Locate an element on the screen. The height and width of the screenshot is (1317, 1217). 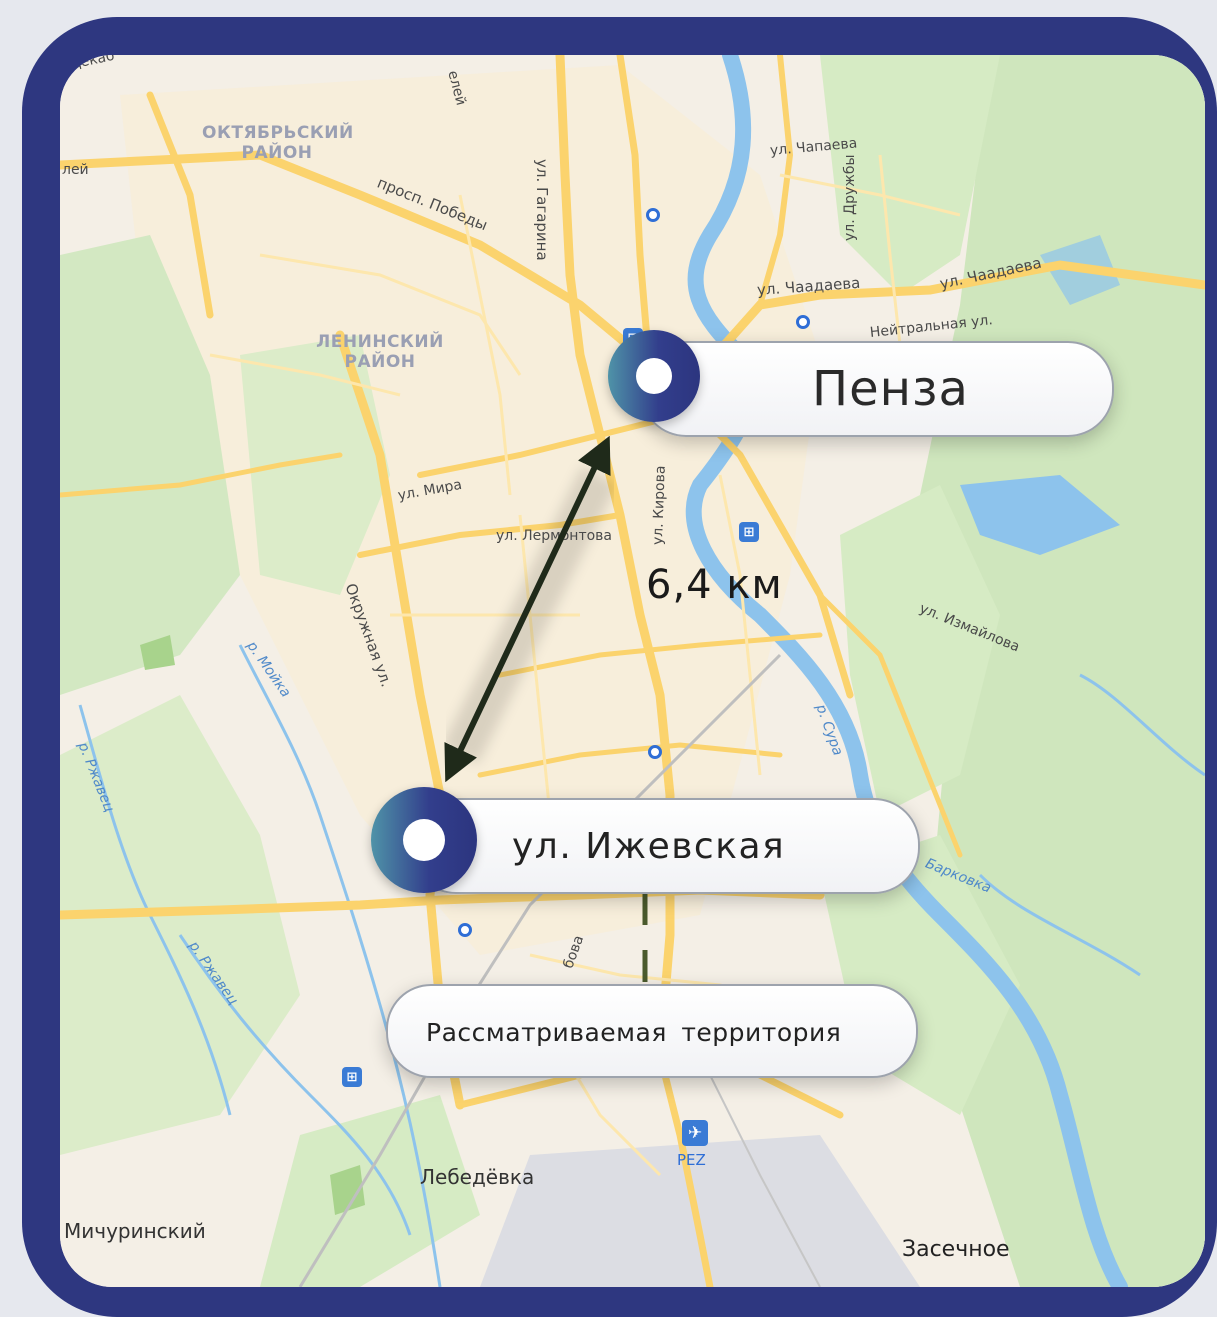
place-michurinsky-label: Мичуринский is located at coordinates (135, 1231).